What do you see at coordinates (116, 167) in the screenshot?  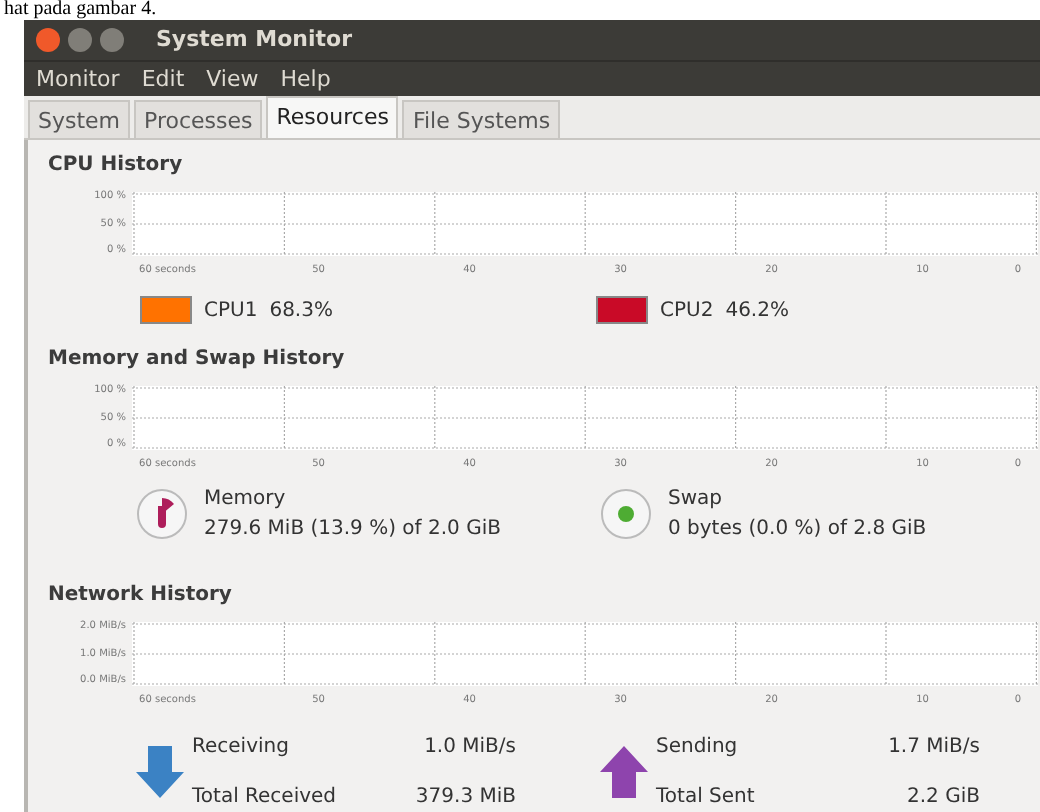 I see `section-title: CPU History` at bounding box center [116, 167].